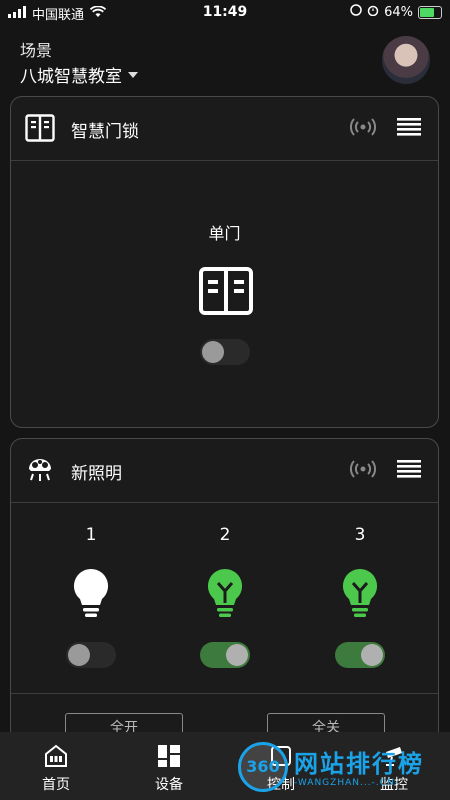  I want to click on scene-selector: 八城智慧教室, so click(79, 74).